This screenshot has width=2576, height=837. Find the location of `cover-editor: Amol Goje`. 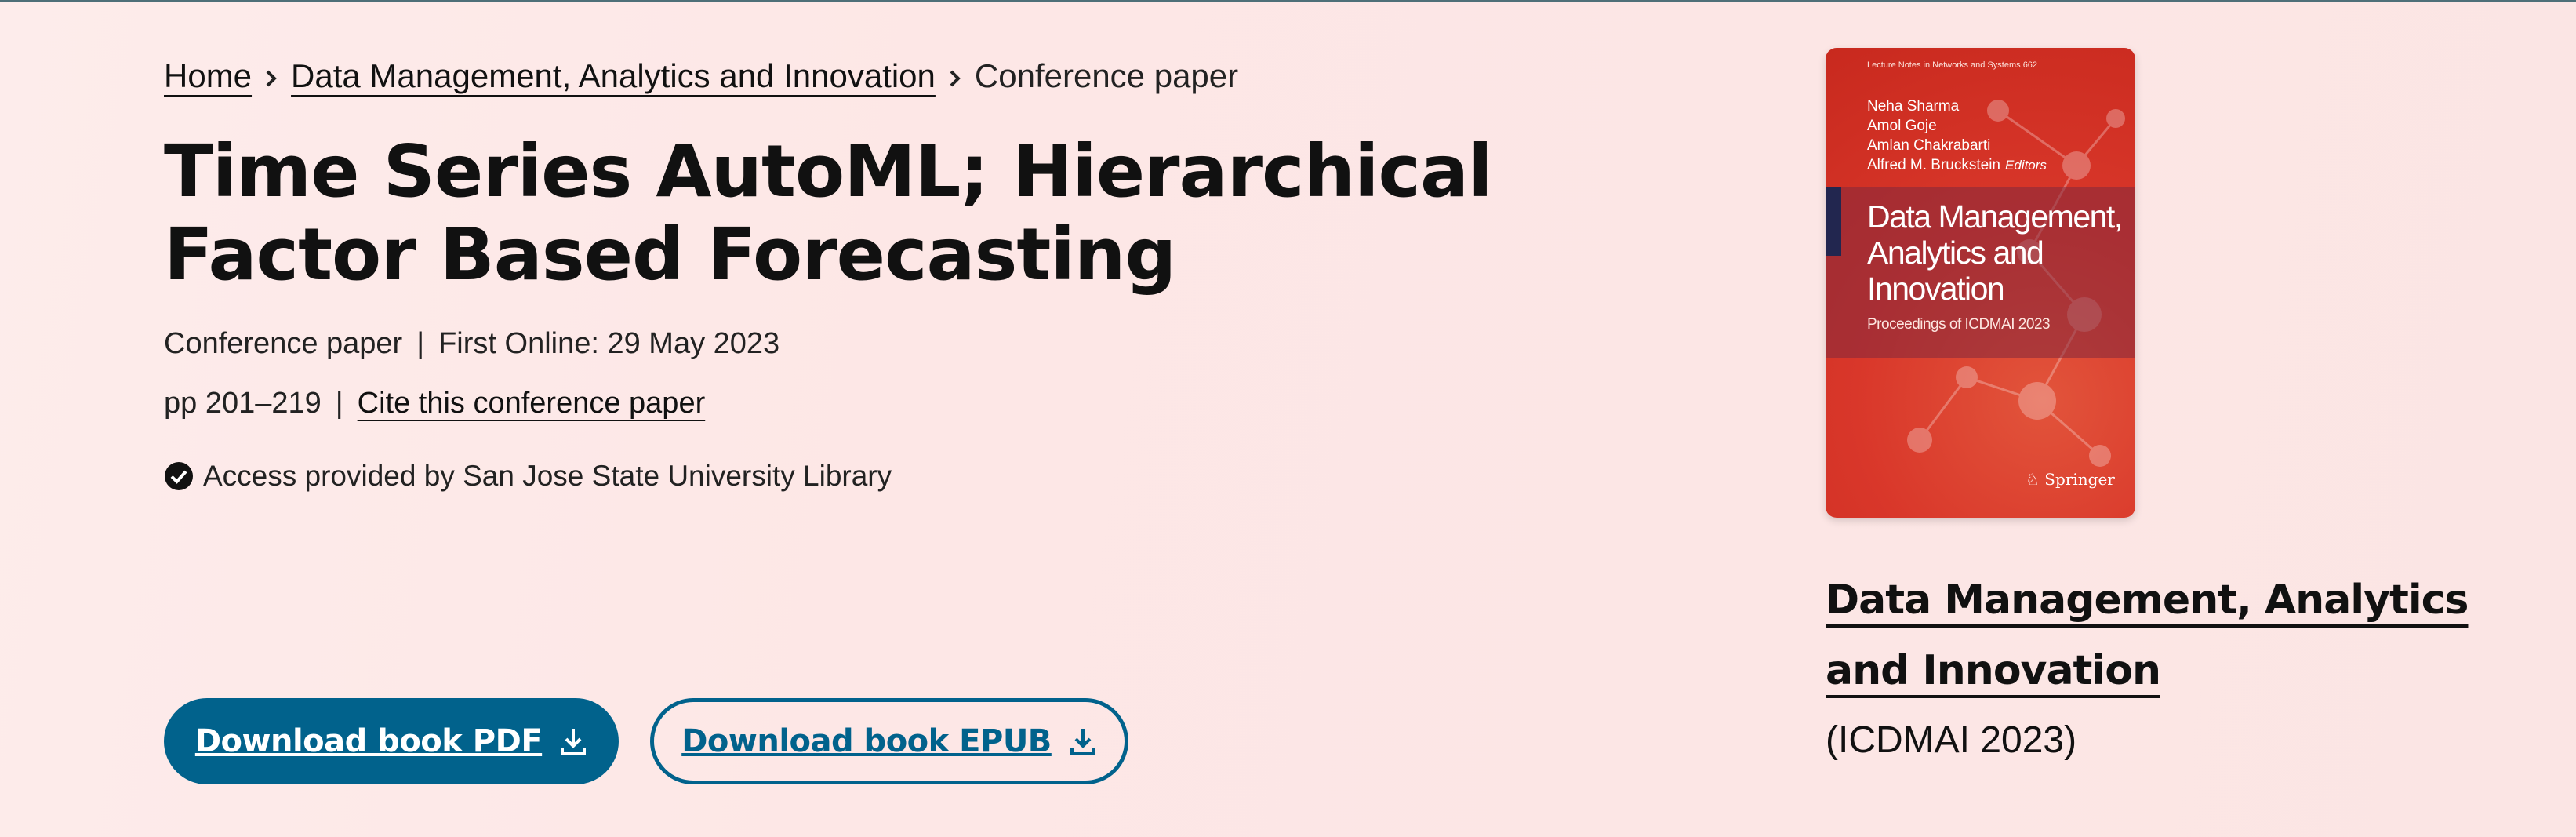

cover-editor: Amol Goje is located at coordinates (1902, 126).